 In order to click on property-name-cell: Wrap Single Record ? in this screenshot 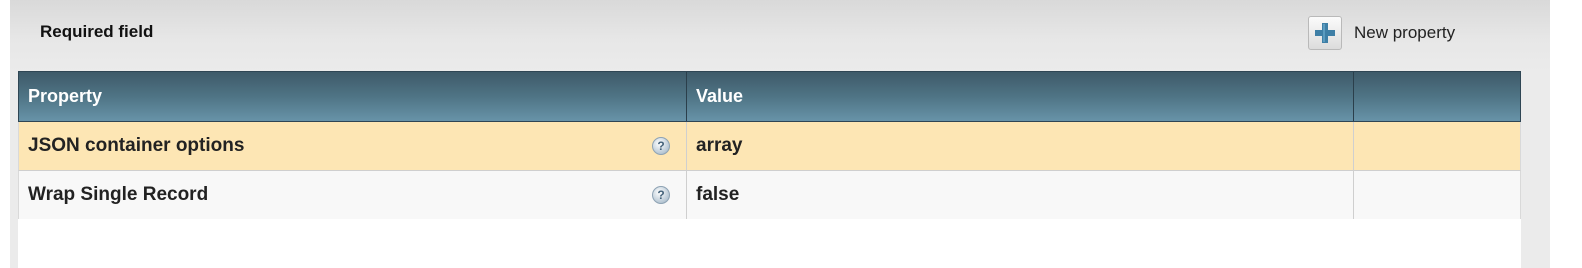, I will do `click(353, 195)`.